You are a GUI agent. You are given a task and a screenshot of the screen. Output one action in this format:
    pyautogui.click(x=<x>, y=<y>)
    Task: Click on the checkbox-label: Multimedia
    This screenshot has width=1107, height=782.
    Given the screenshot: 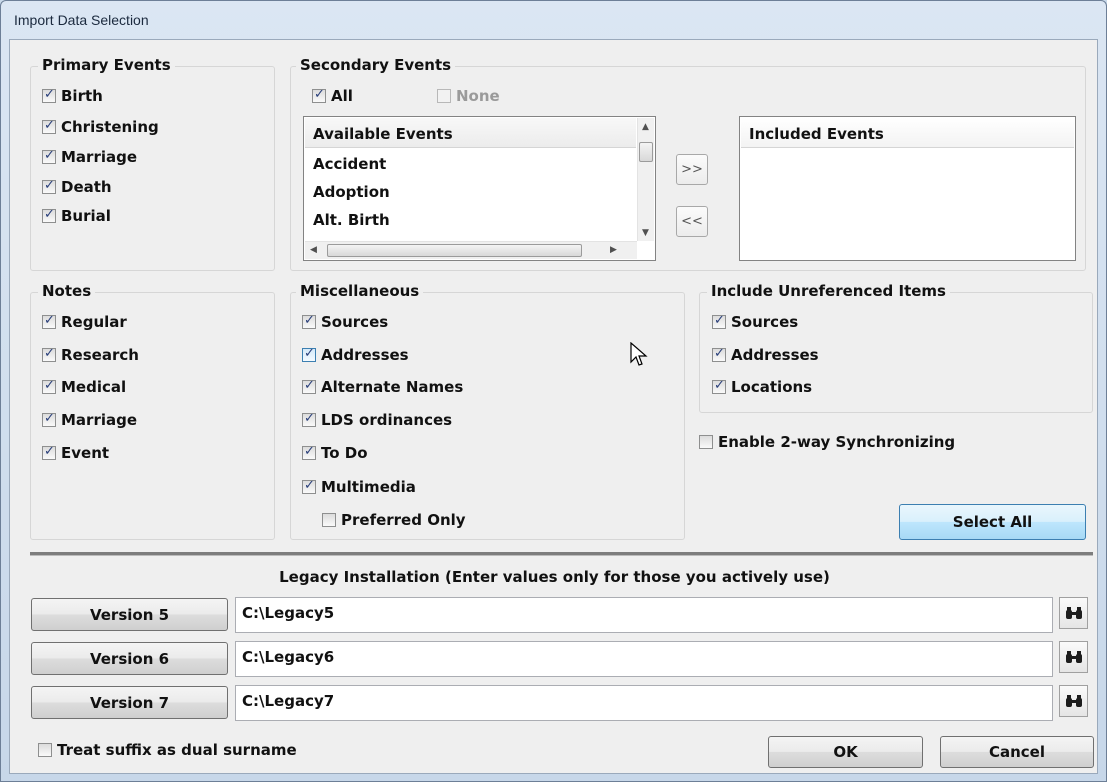 What is the action you would take?
    pyautogui.click(x=368, y=487)
    